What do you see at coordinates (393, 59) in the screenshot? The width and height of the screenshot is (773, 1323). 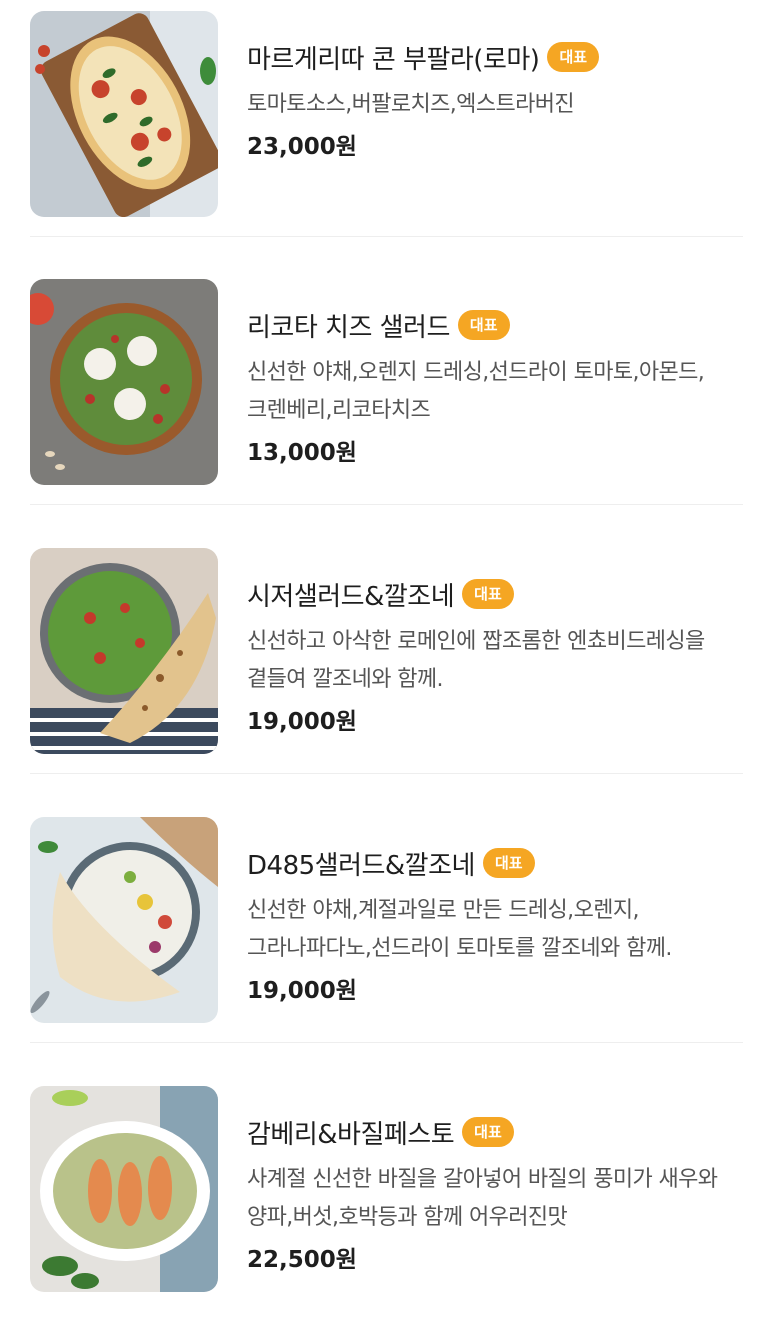 I see `menu-item-name: 마르게리따 콘 부팔라(로마)` at bounding box center [393, 59].